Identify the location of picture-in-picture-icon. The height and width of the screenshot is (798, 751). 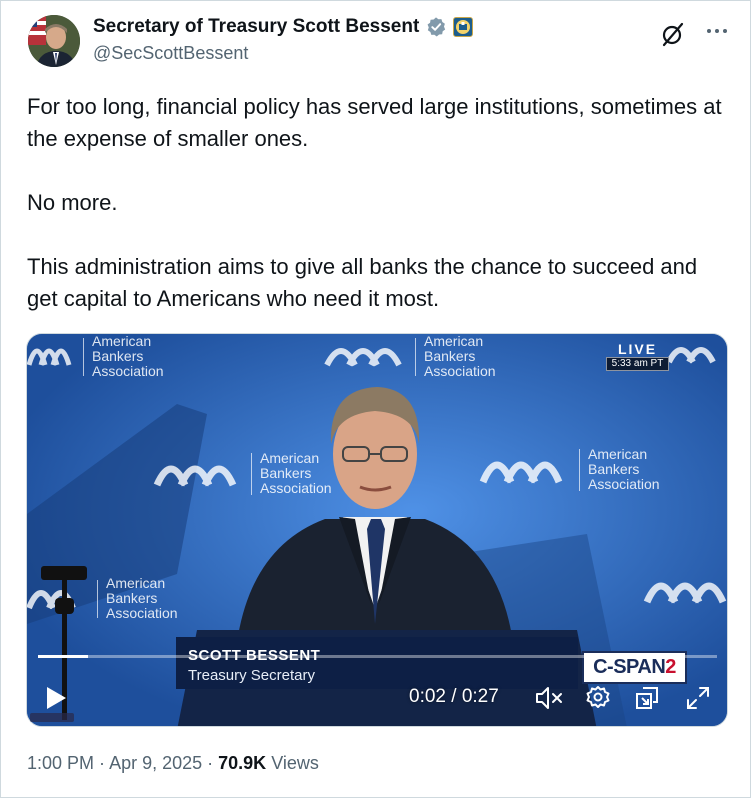
(647, 698).